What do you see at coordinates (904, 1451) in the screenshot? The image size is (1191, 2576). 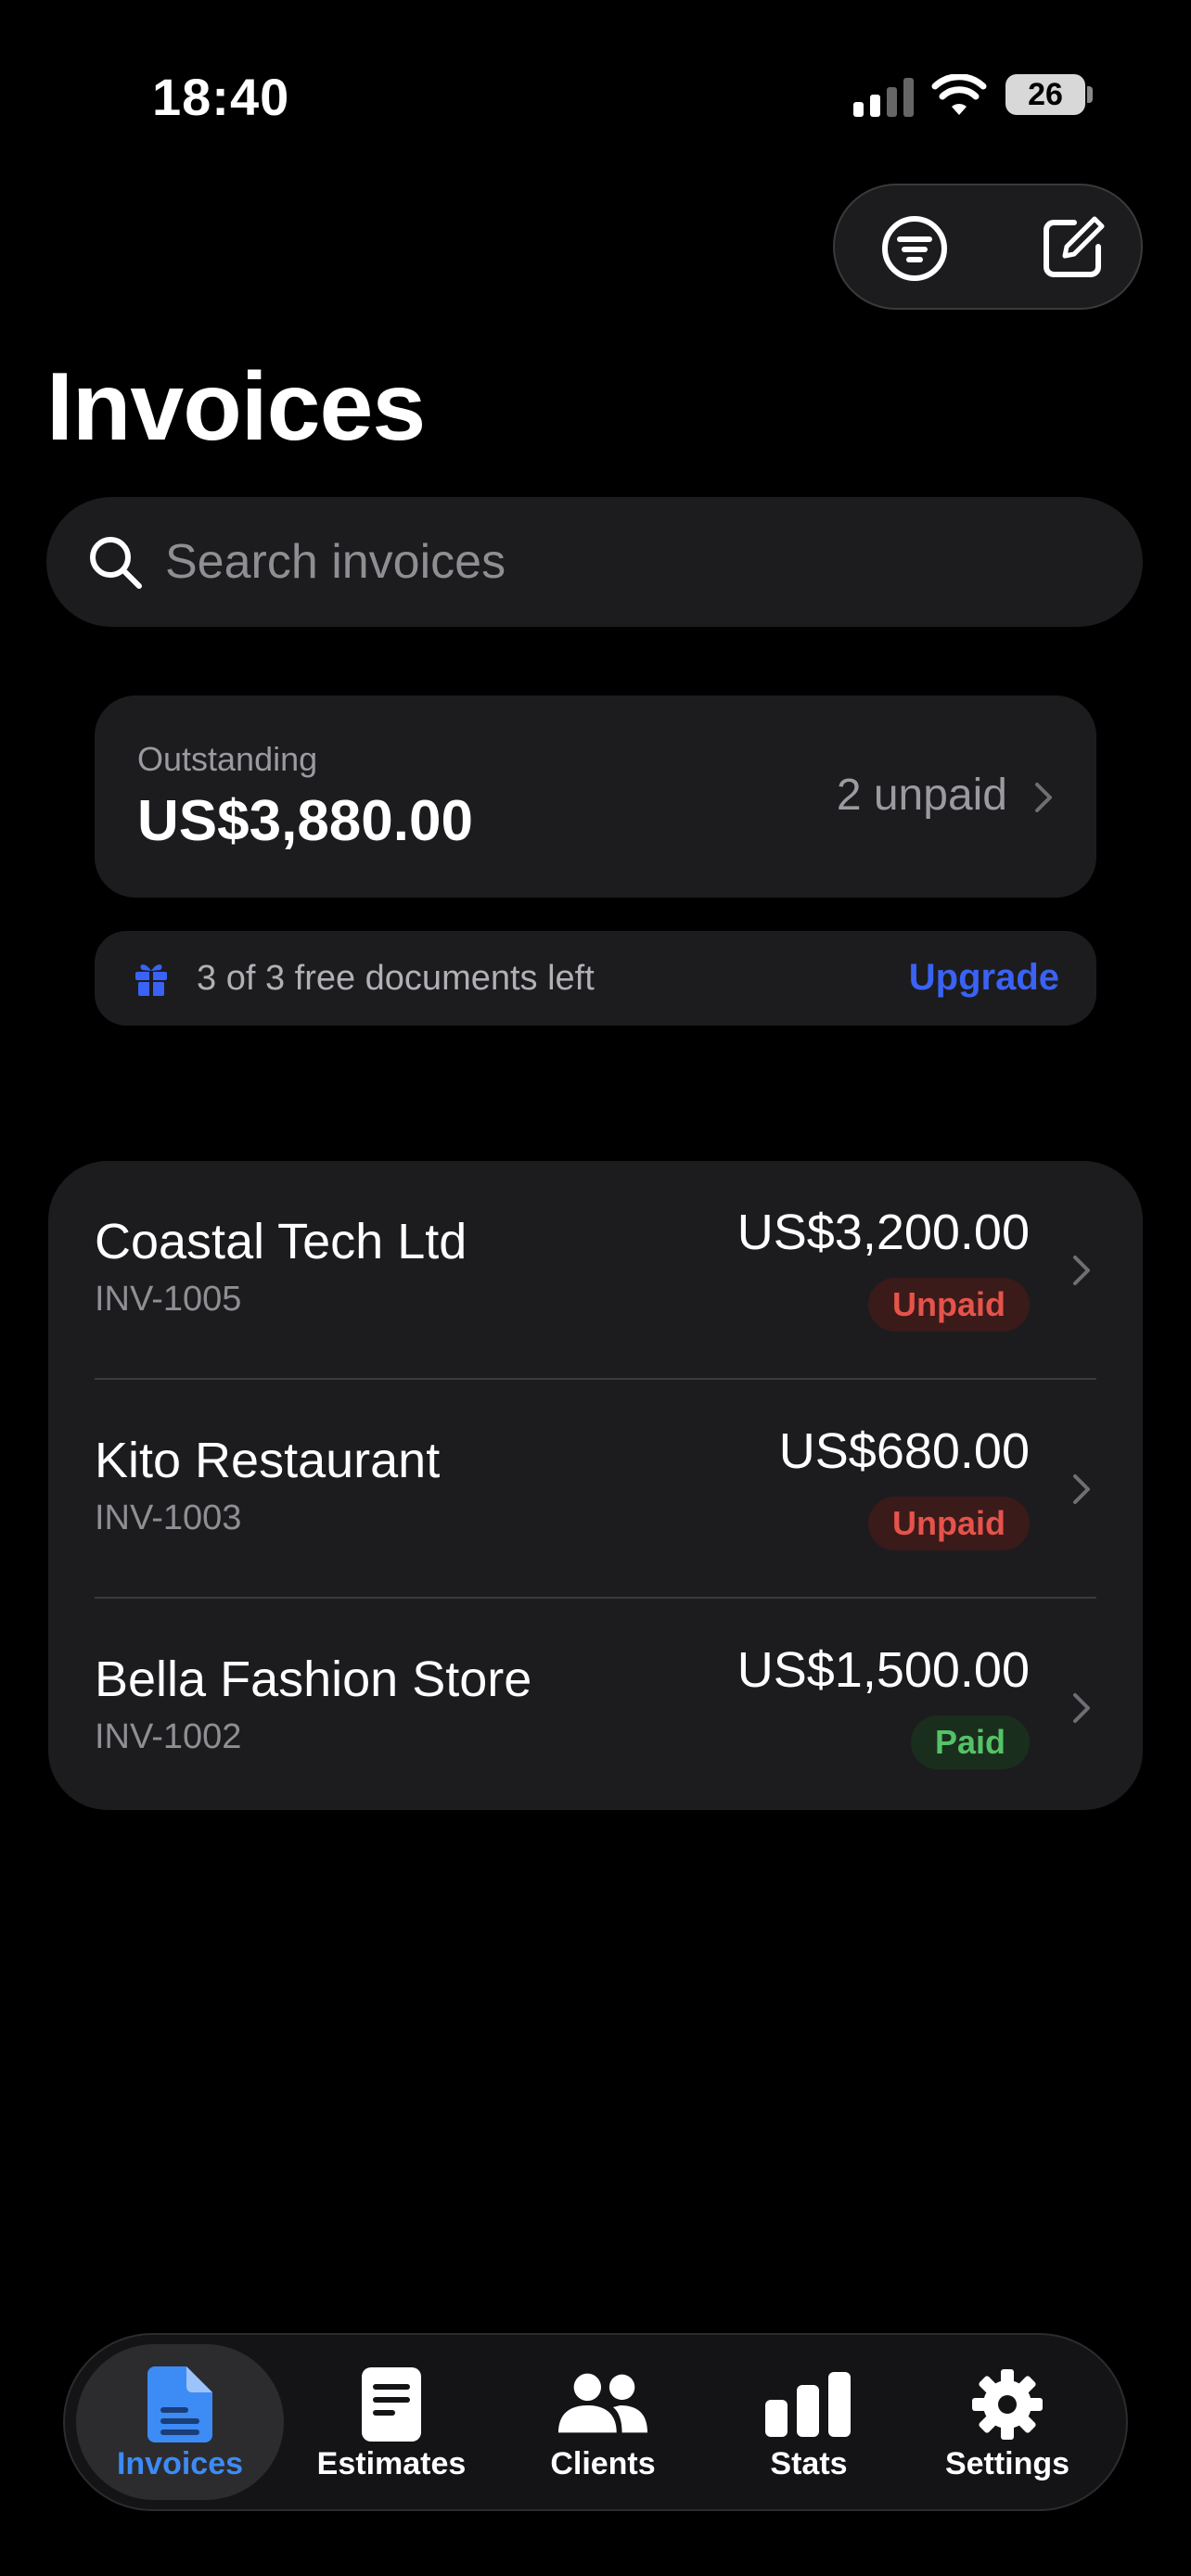 I see `invoice-amount: US$680.00` at bounding box center [904, 1451].